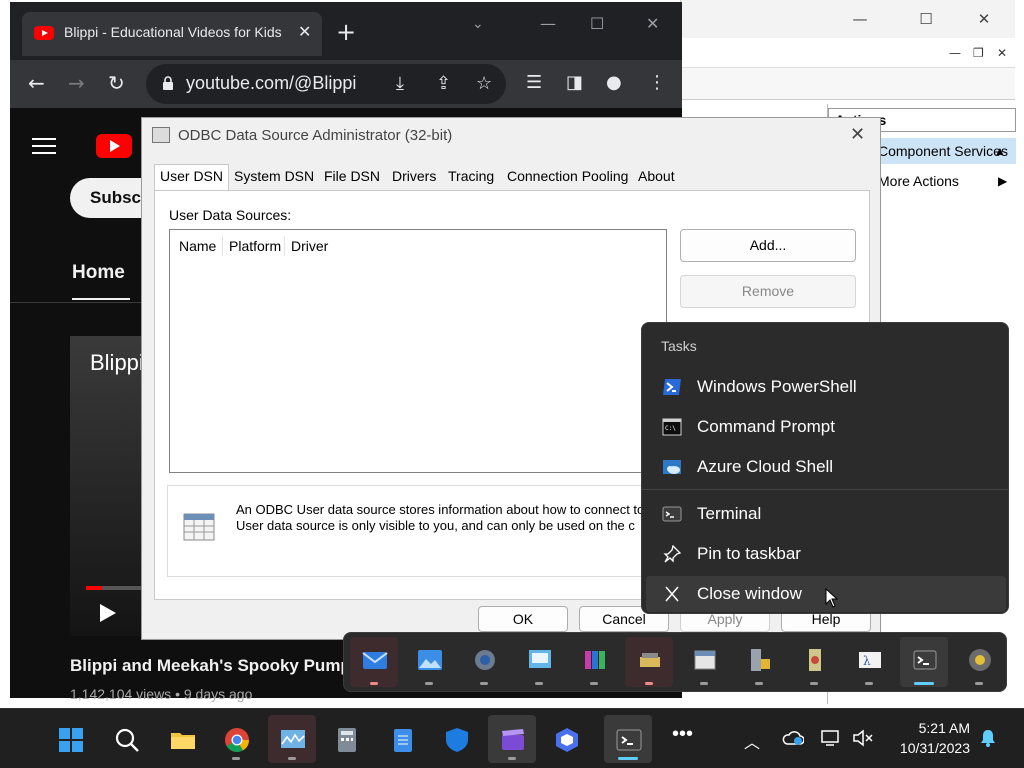 This screenshot has height=768, width=1024. Describe the element at coordinates (471, 179) in the screenshot. I see `tab-tracing: Tracing` at that location.